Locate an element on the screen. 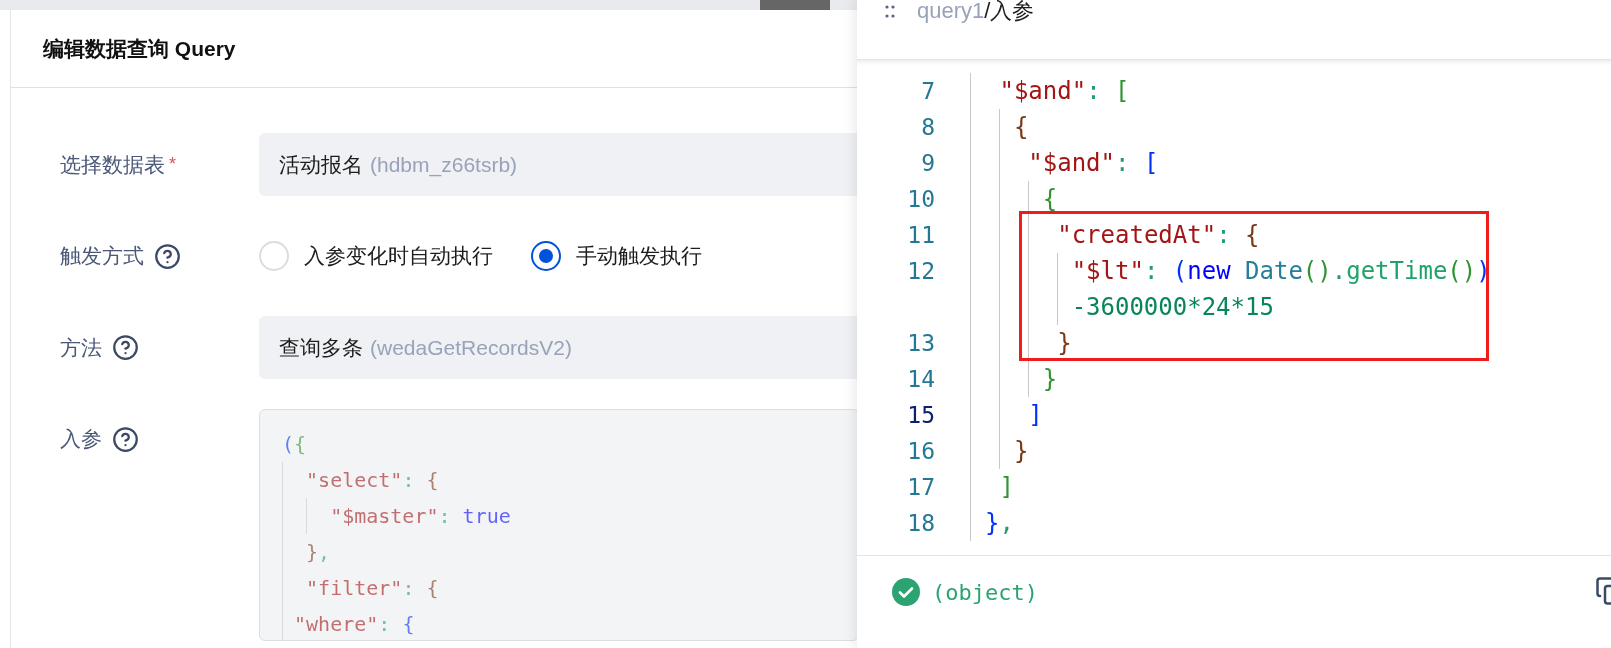 This screenshot has width=1611, height=648. code-line: "$lt": (new Date().getTime()) is located at coordinates (1238, 271).